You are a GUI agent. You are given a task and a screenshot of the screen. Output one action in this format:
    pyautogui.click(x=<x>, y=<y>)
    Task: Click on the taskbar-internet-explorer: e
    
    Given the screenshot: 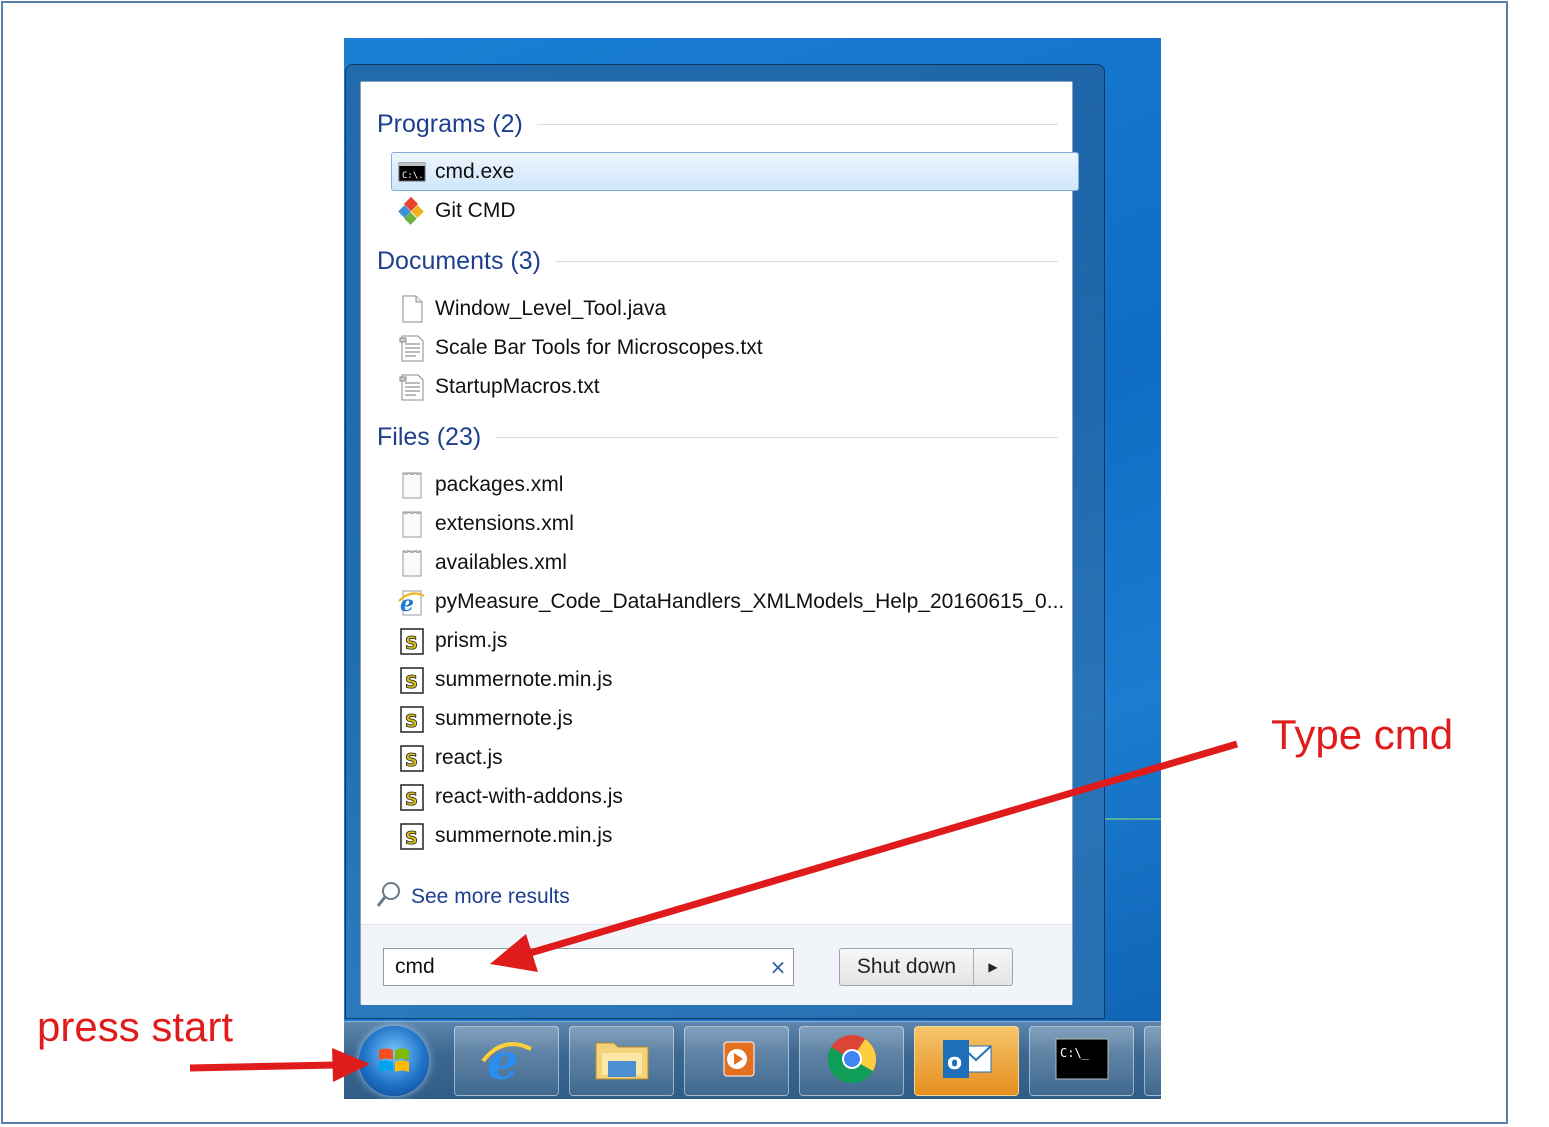 What is the action you would take?
    pyautogui.click(x=506, y=1061)
    